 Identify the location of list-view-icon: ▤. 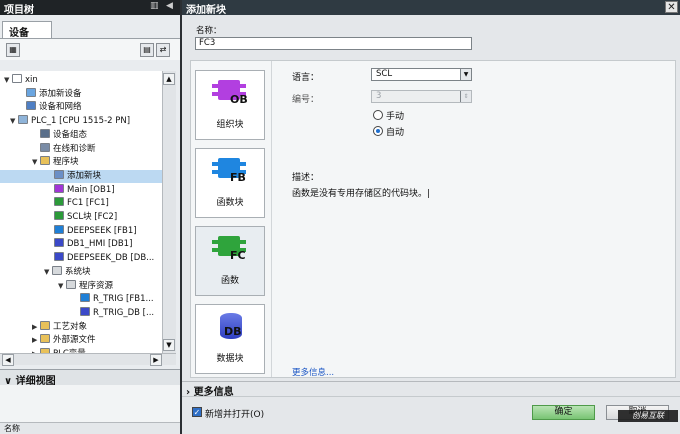
(147, 50).